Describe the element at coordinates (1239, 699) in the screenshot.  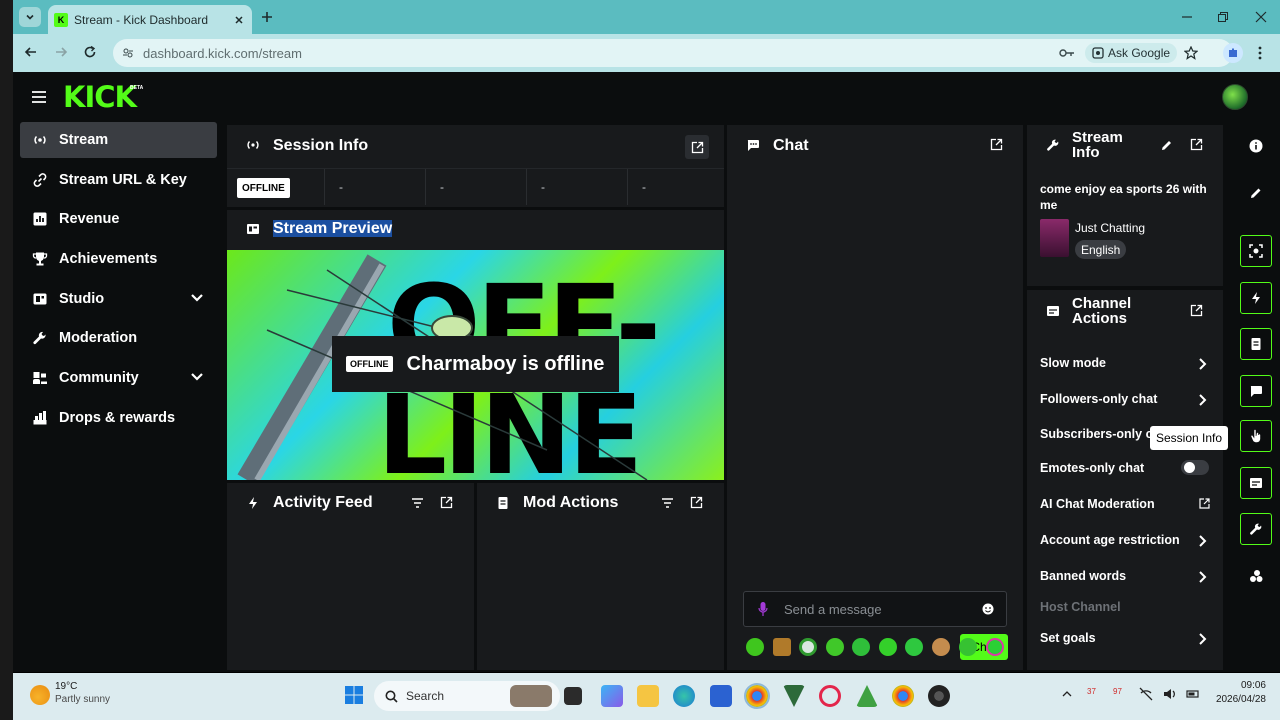
I see `clock-date: 2026/04/28` at that location.